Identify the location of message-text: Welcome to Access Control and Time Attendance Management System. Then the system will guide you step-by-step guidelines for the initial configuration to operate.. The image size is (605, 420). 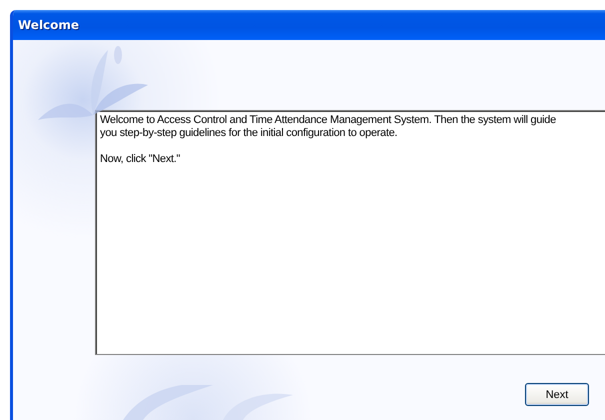
(328, 127).